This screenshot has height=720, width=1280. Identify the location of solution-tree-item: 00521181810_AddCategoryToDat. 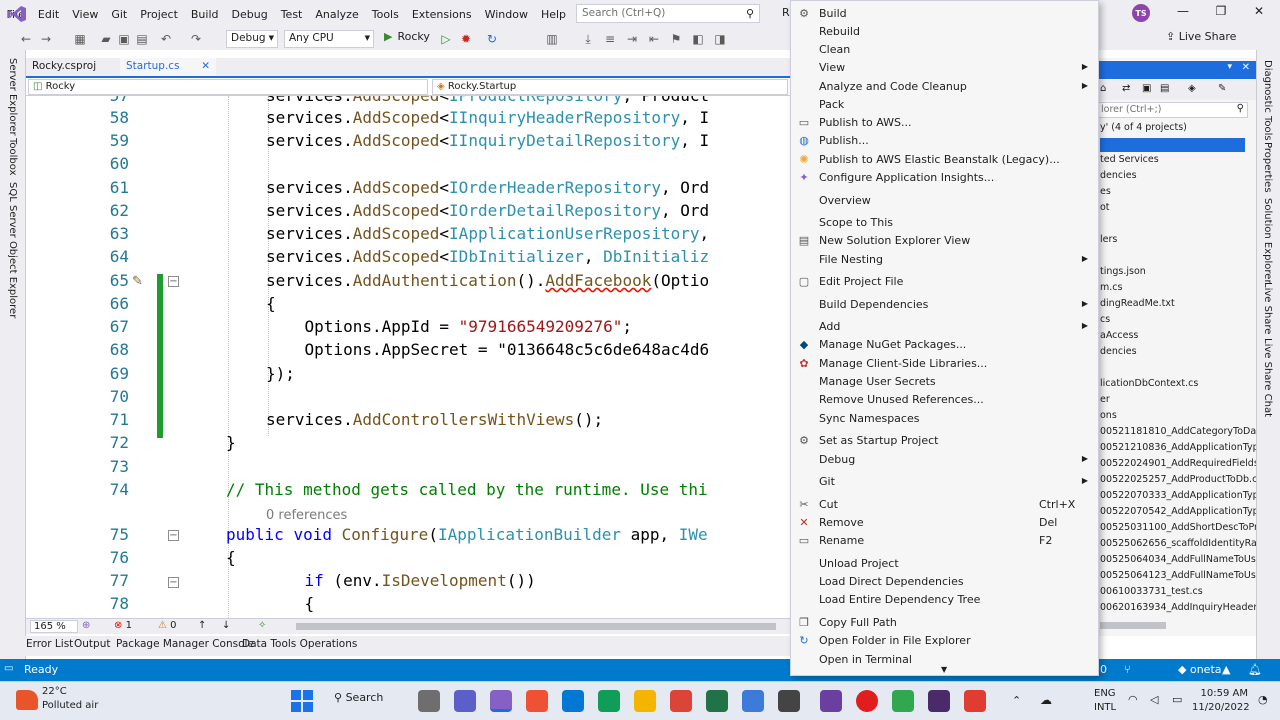
(1178, 431).